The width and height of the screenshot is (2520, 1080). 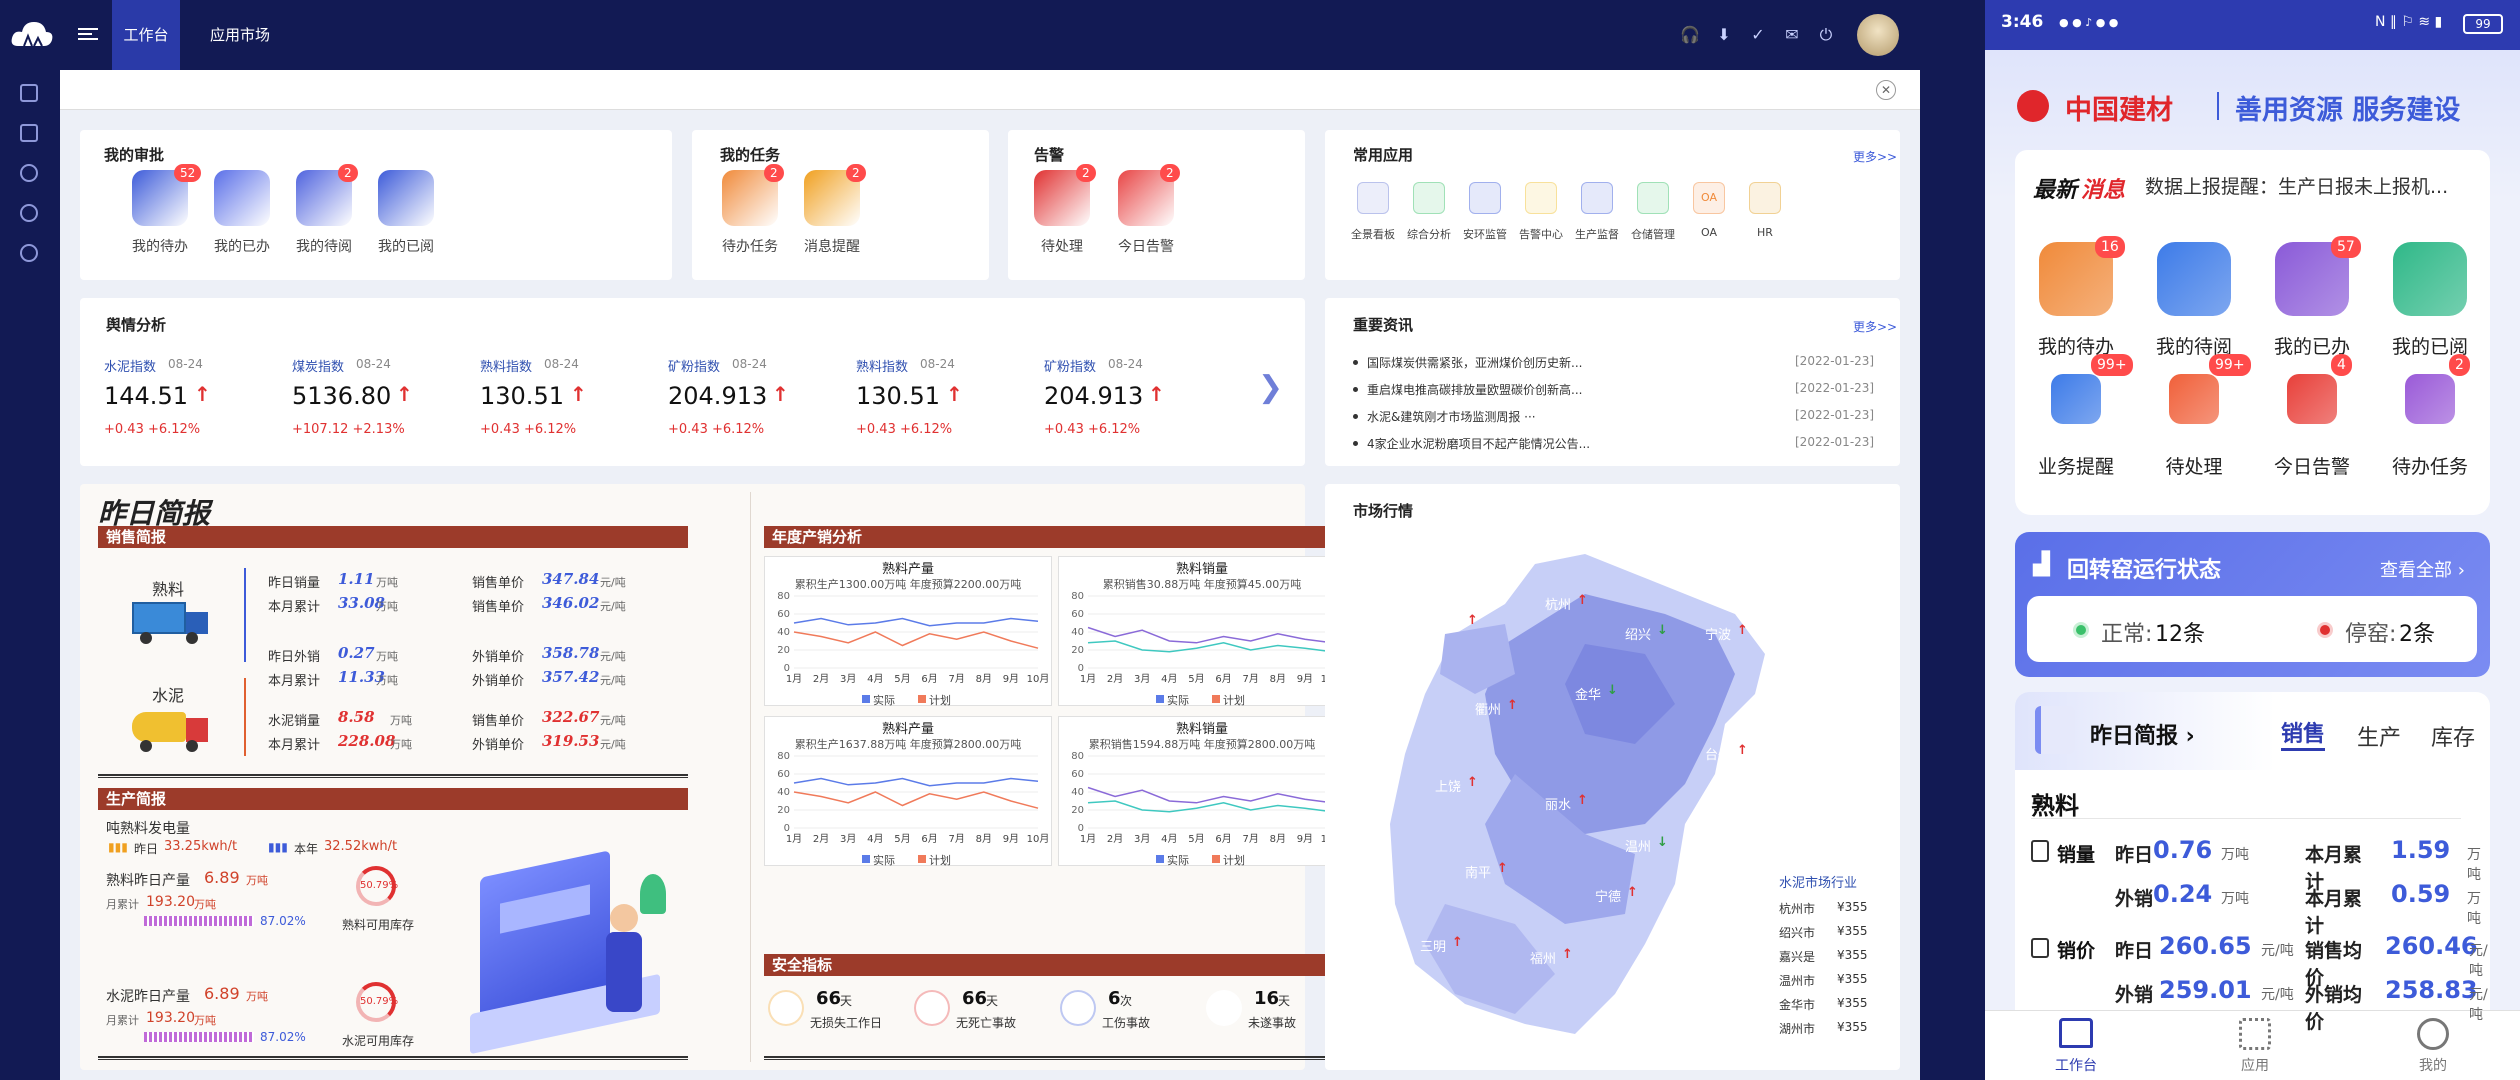 What do you see at coordinates (1835, 388) in the screenshot?
I see `news-date: [2022-01-23]` at bounding box center [1835, 388].